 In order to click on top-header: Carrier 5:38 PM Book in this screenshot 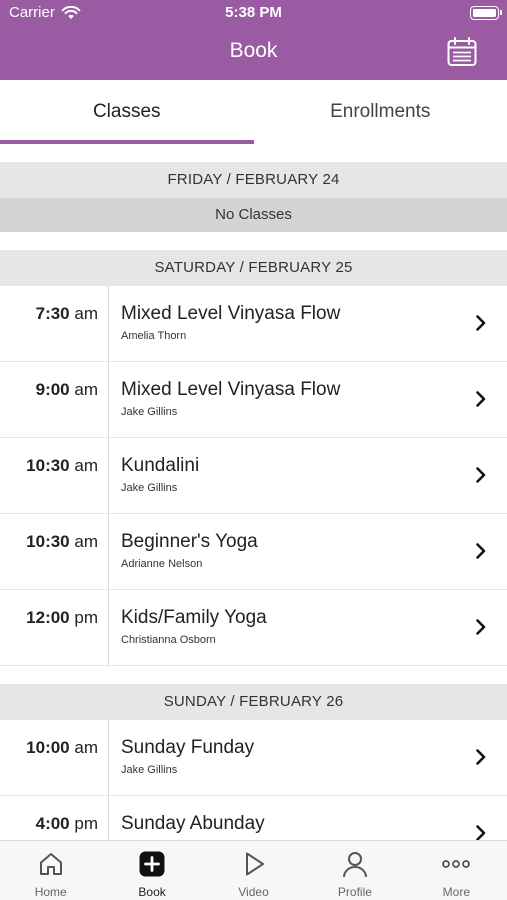, I will do `click(253, 40)`.